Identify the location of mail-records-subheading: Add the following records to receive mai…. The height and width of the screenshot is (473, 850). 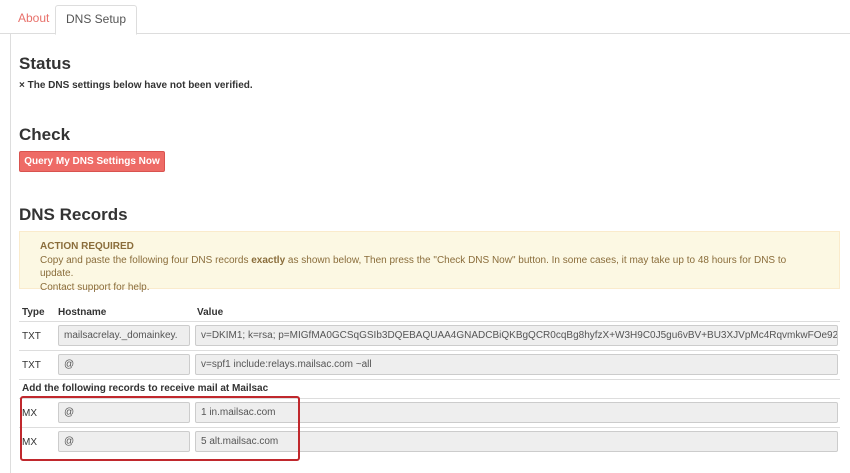
(145, 388).